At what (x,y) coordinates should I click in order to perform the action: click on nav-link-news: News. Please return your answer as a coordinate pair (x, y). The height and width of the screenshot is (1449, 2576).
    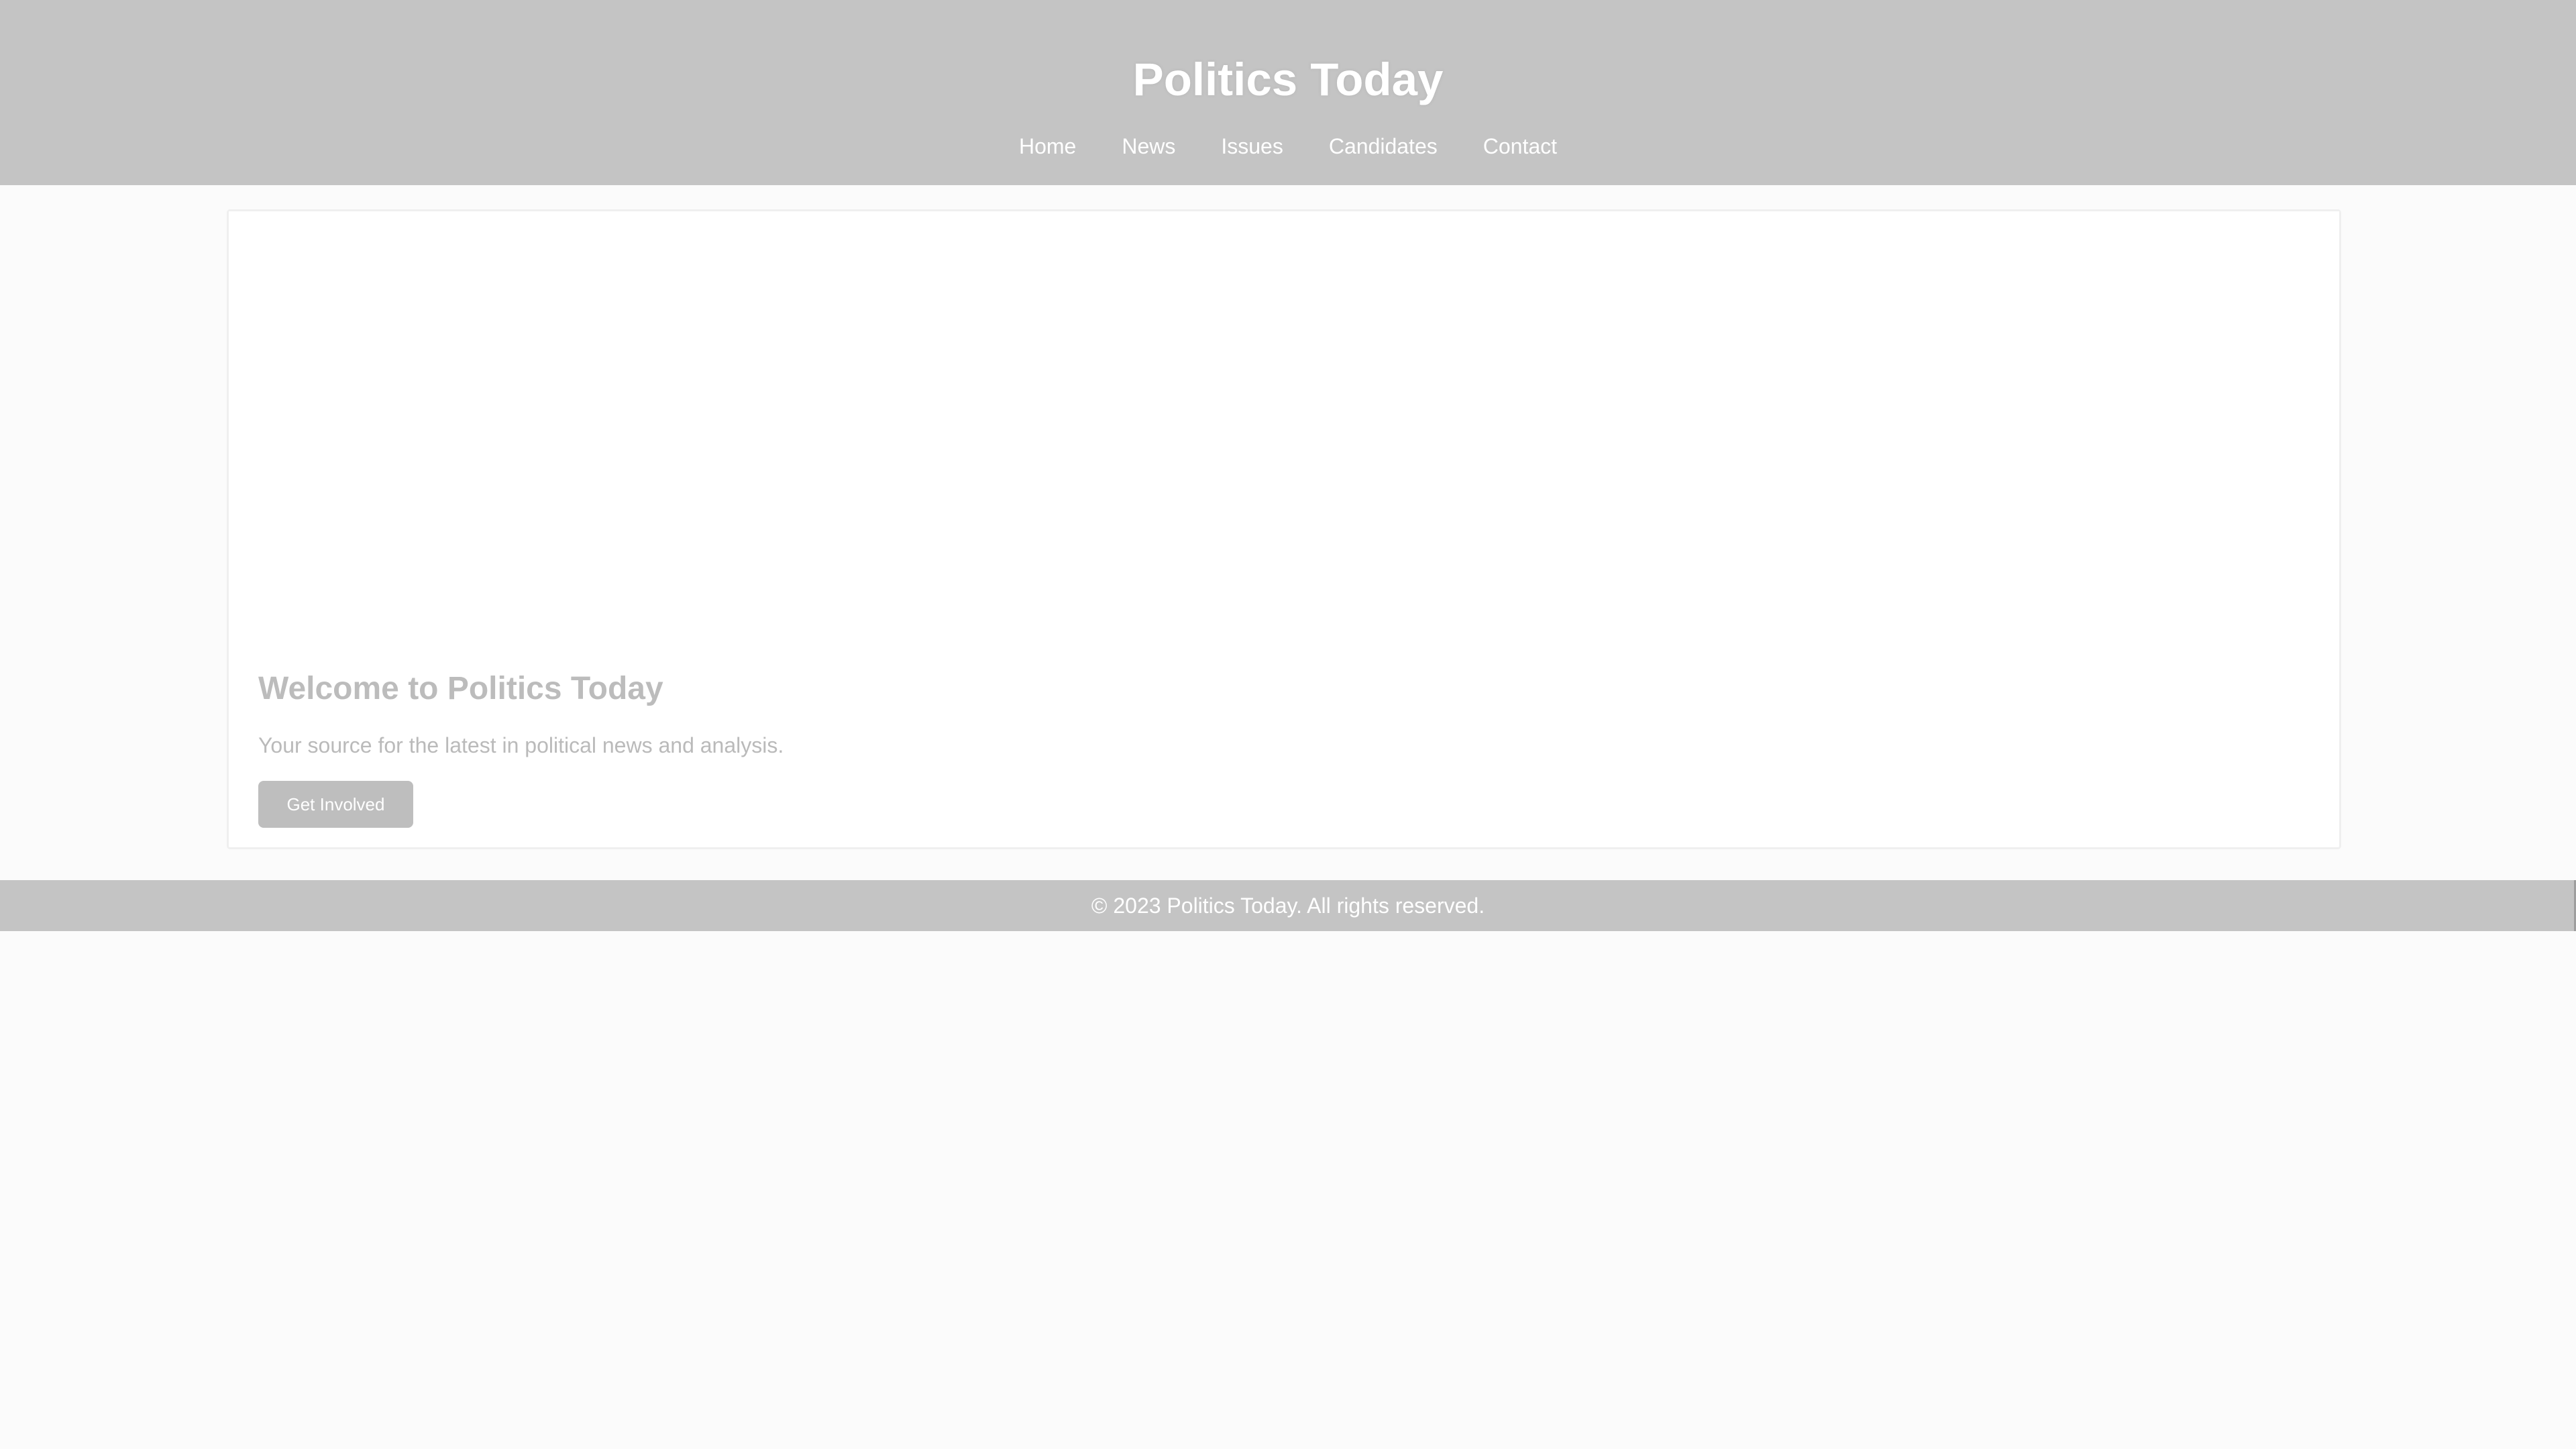
    Looking at the image, I should click on (1148, 146).